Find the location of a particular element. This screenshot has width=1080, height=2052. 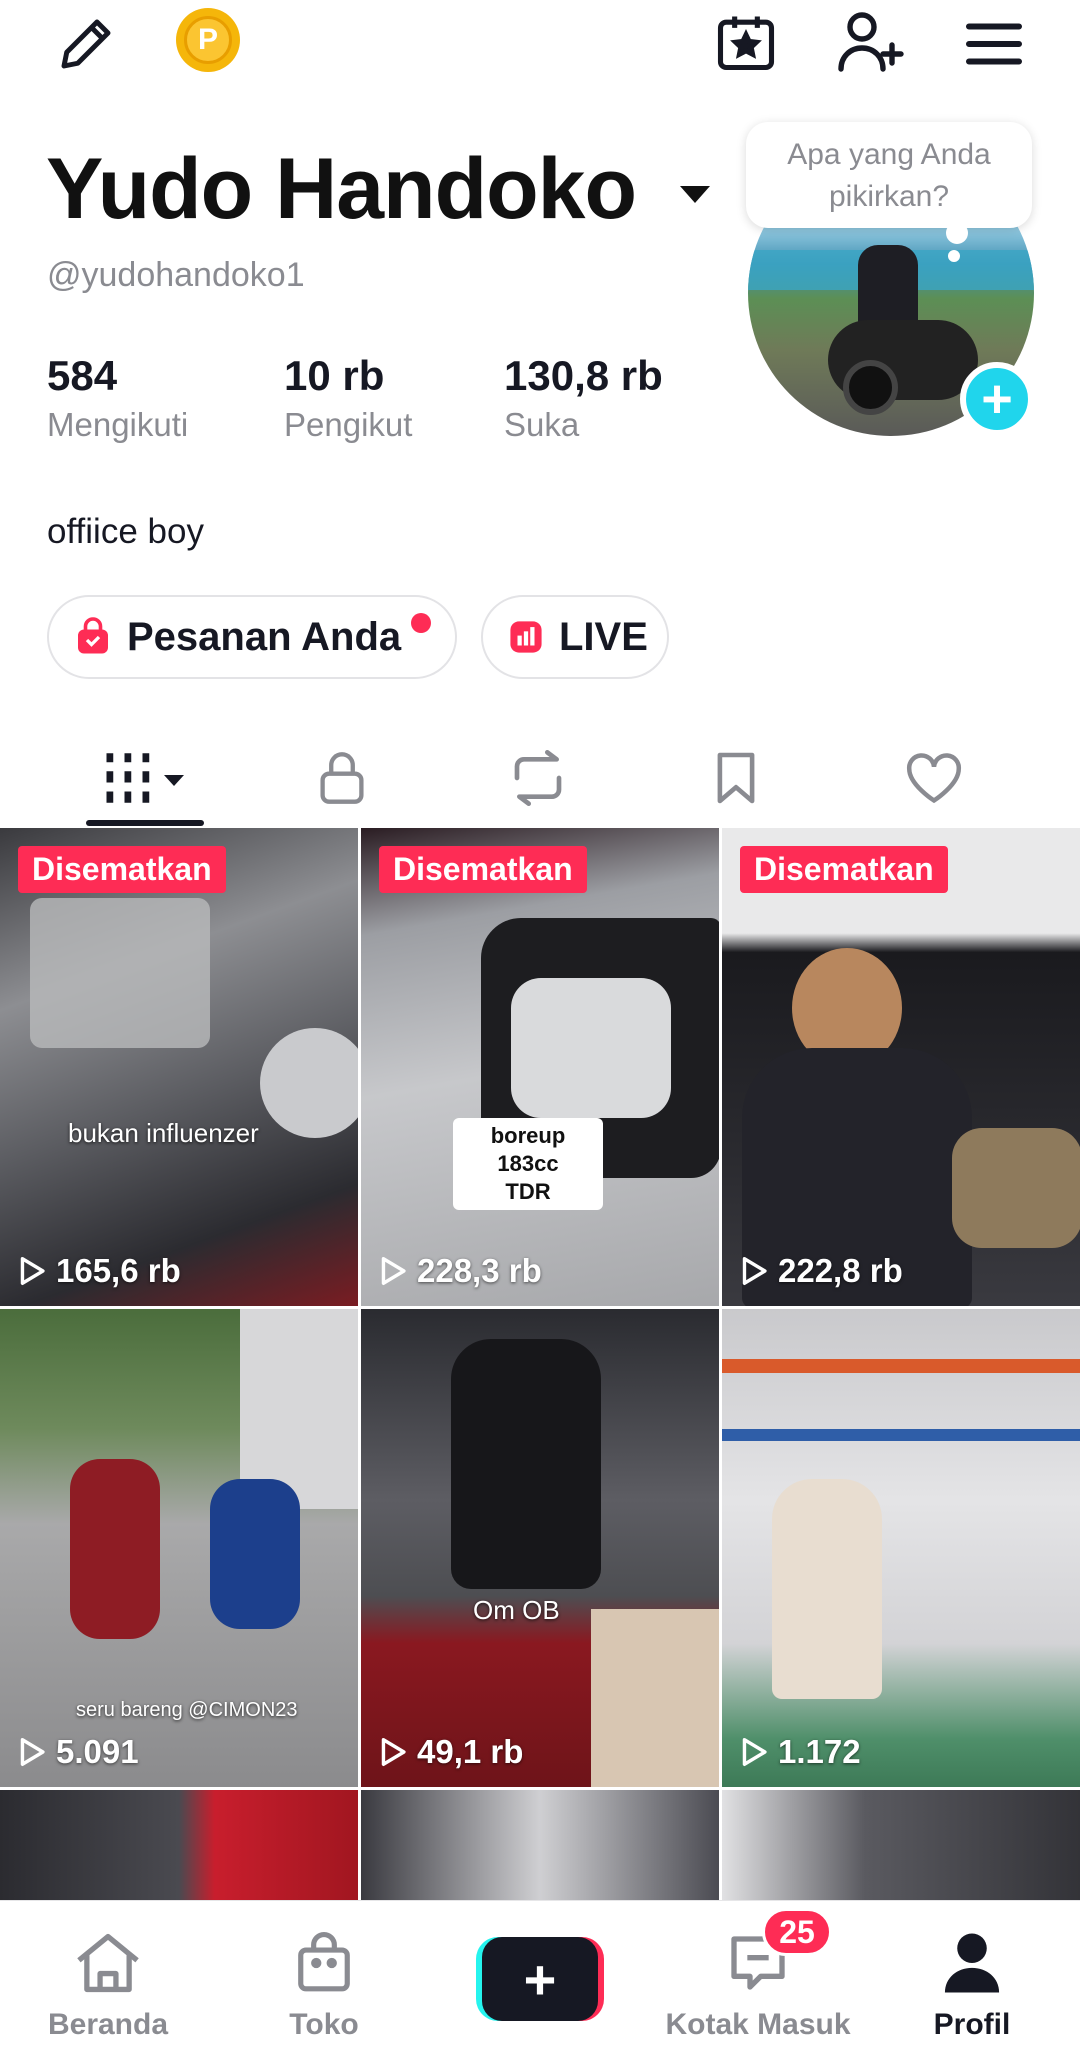

menu-icon is located at coordinates (994, 44).